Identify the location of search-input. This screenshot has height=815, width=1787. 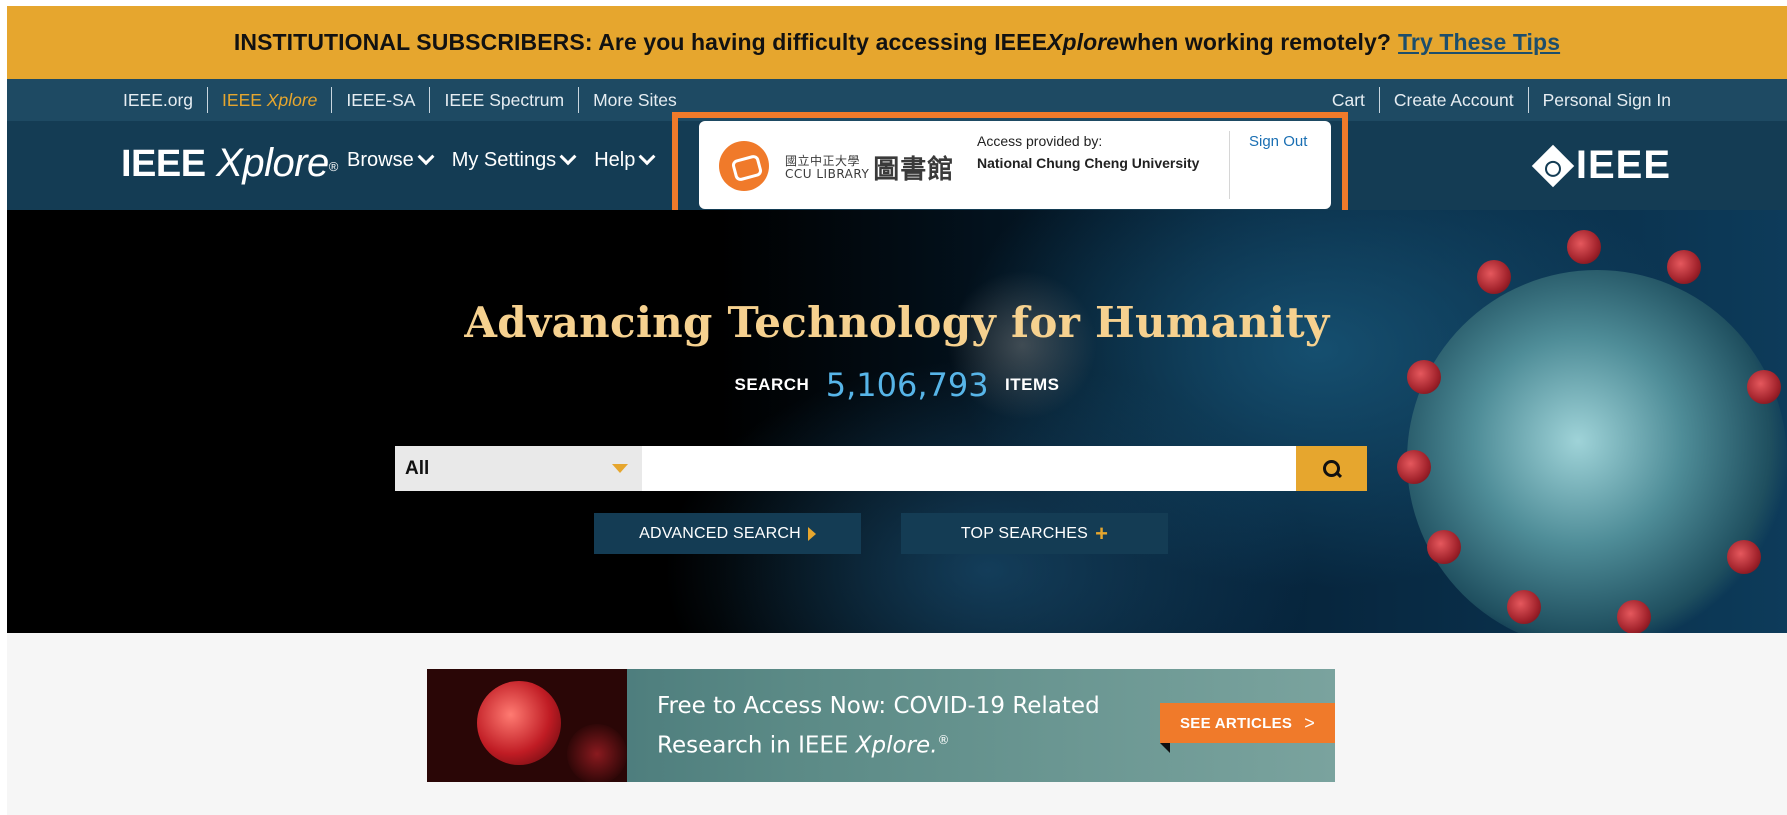
(969, 468).